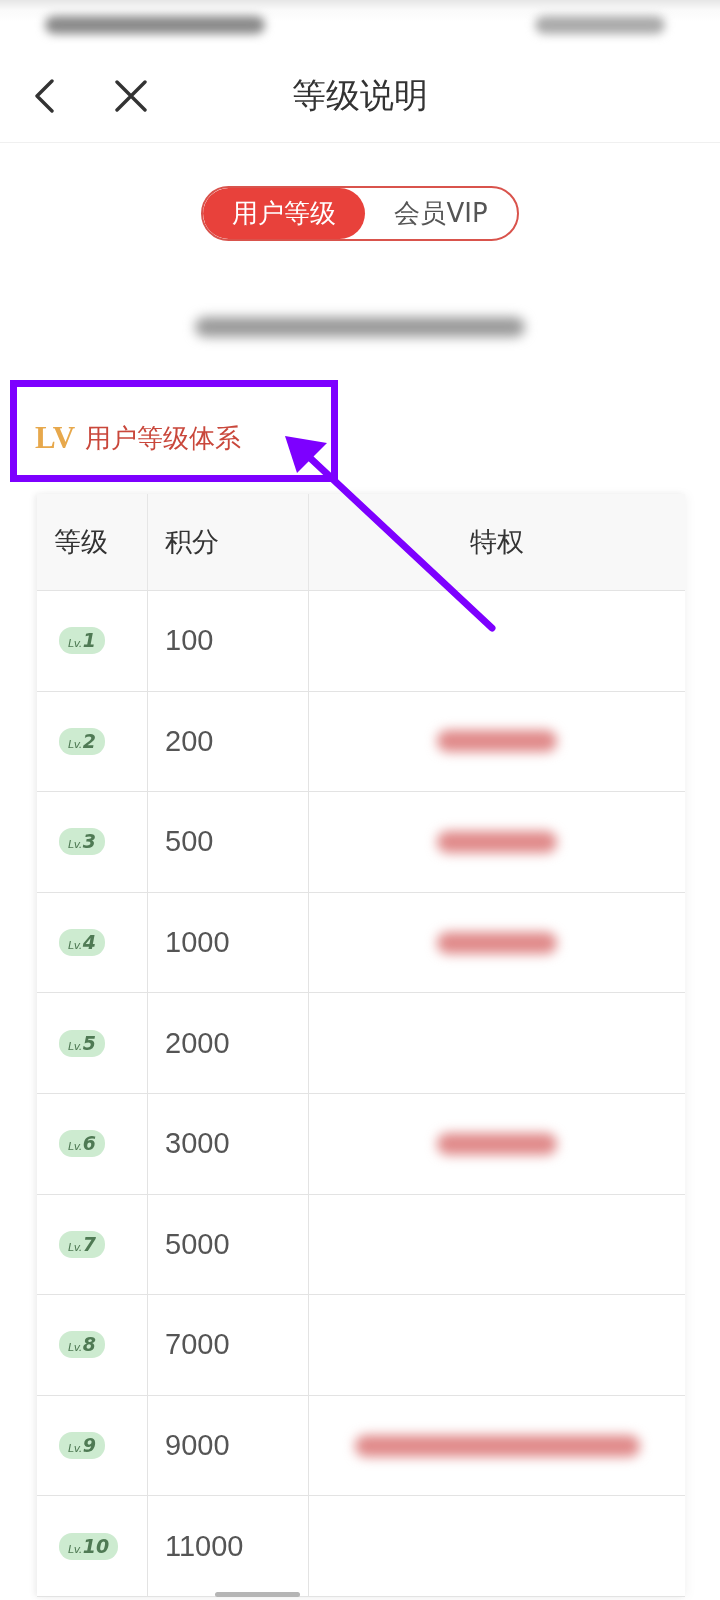  What do you see at coordinates (228, 842) in the screenshot?
I see `table-cell: 500` at bounding box center [228, 842].